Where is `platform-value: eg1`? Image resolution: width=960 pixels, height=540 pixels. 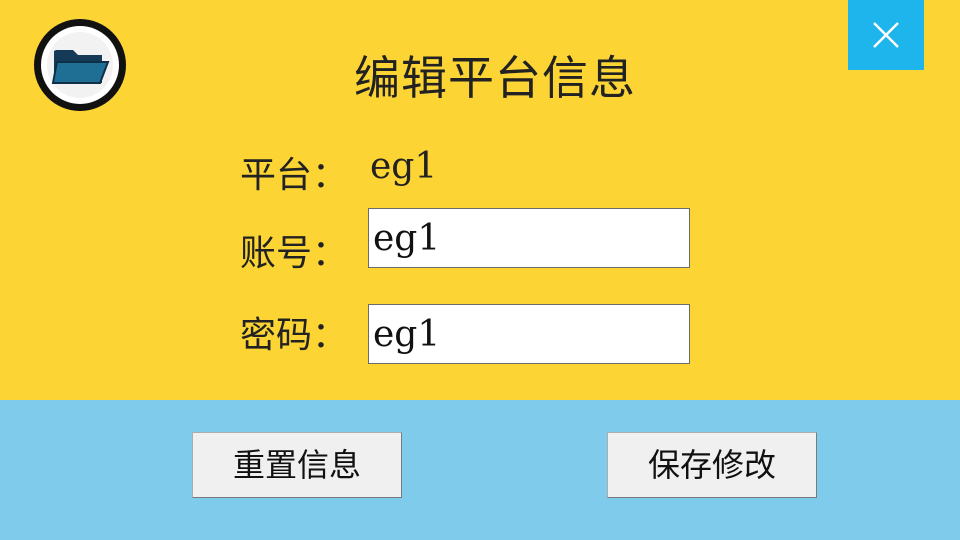 platform-value: eg1 is located at coordinates (404, 166).